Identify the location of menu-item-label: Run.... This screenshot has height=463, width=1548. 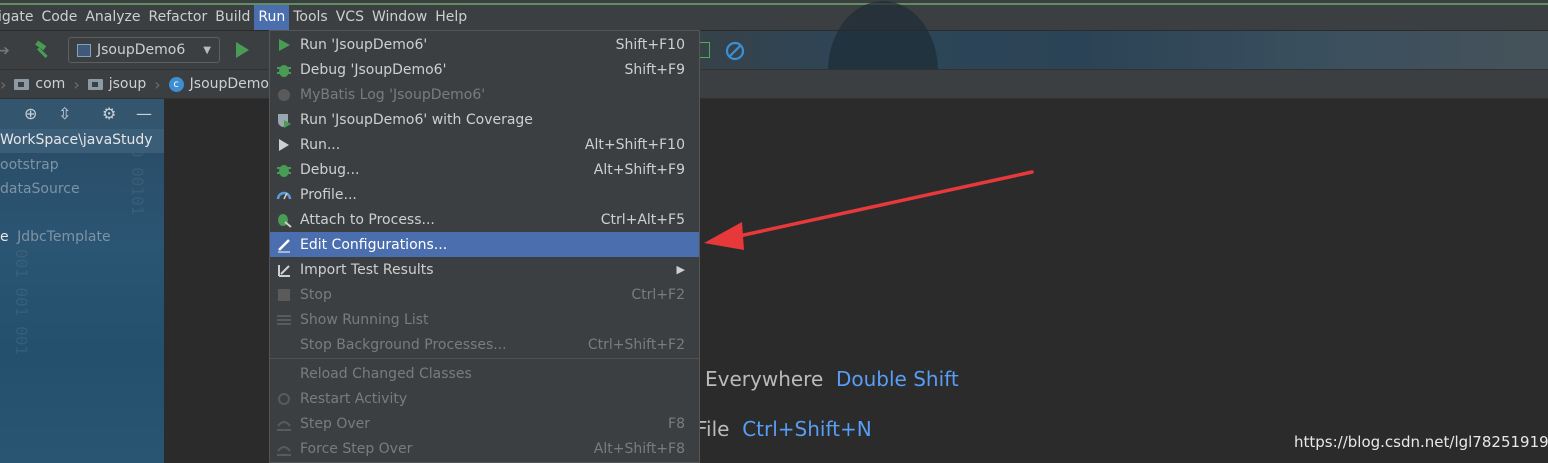
(320, 144).